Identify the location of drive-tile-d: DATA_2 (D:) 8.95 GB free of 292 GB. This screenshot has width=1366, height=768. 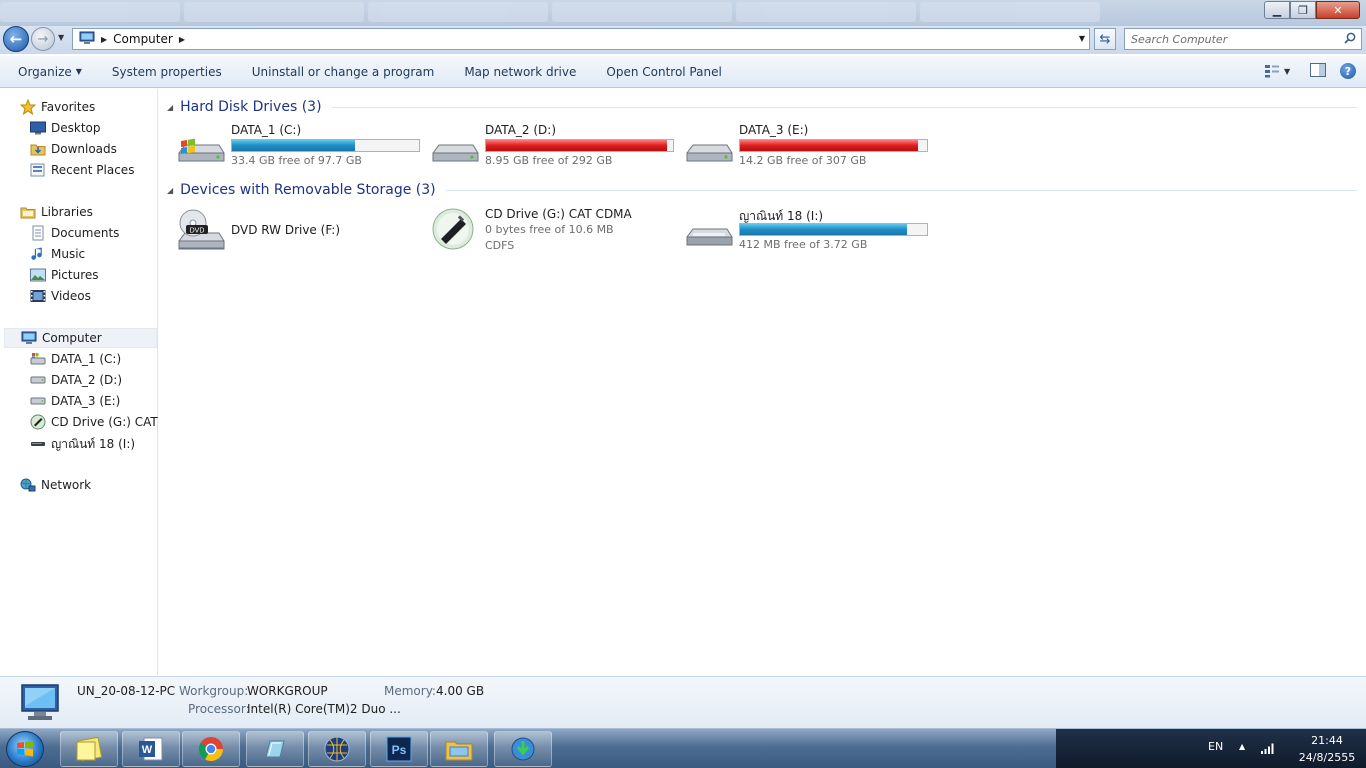
(556, 147).